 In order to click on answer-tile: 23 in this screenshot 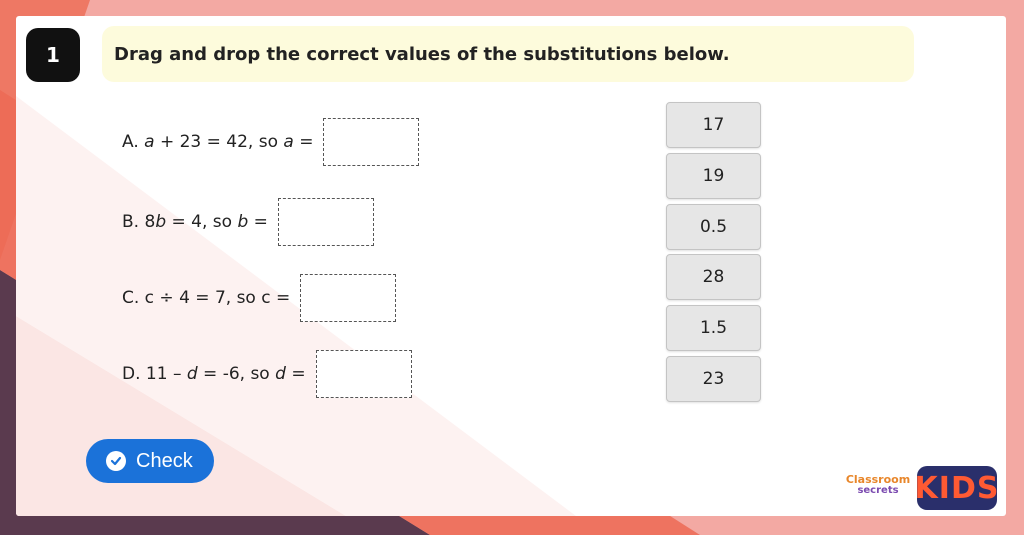, I will do `click(713, 379)`.